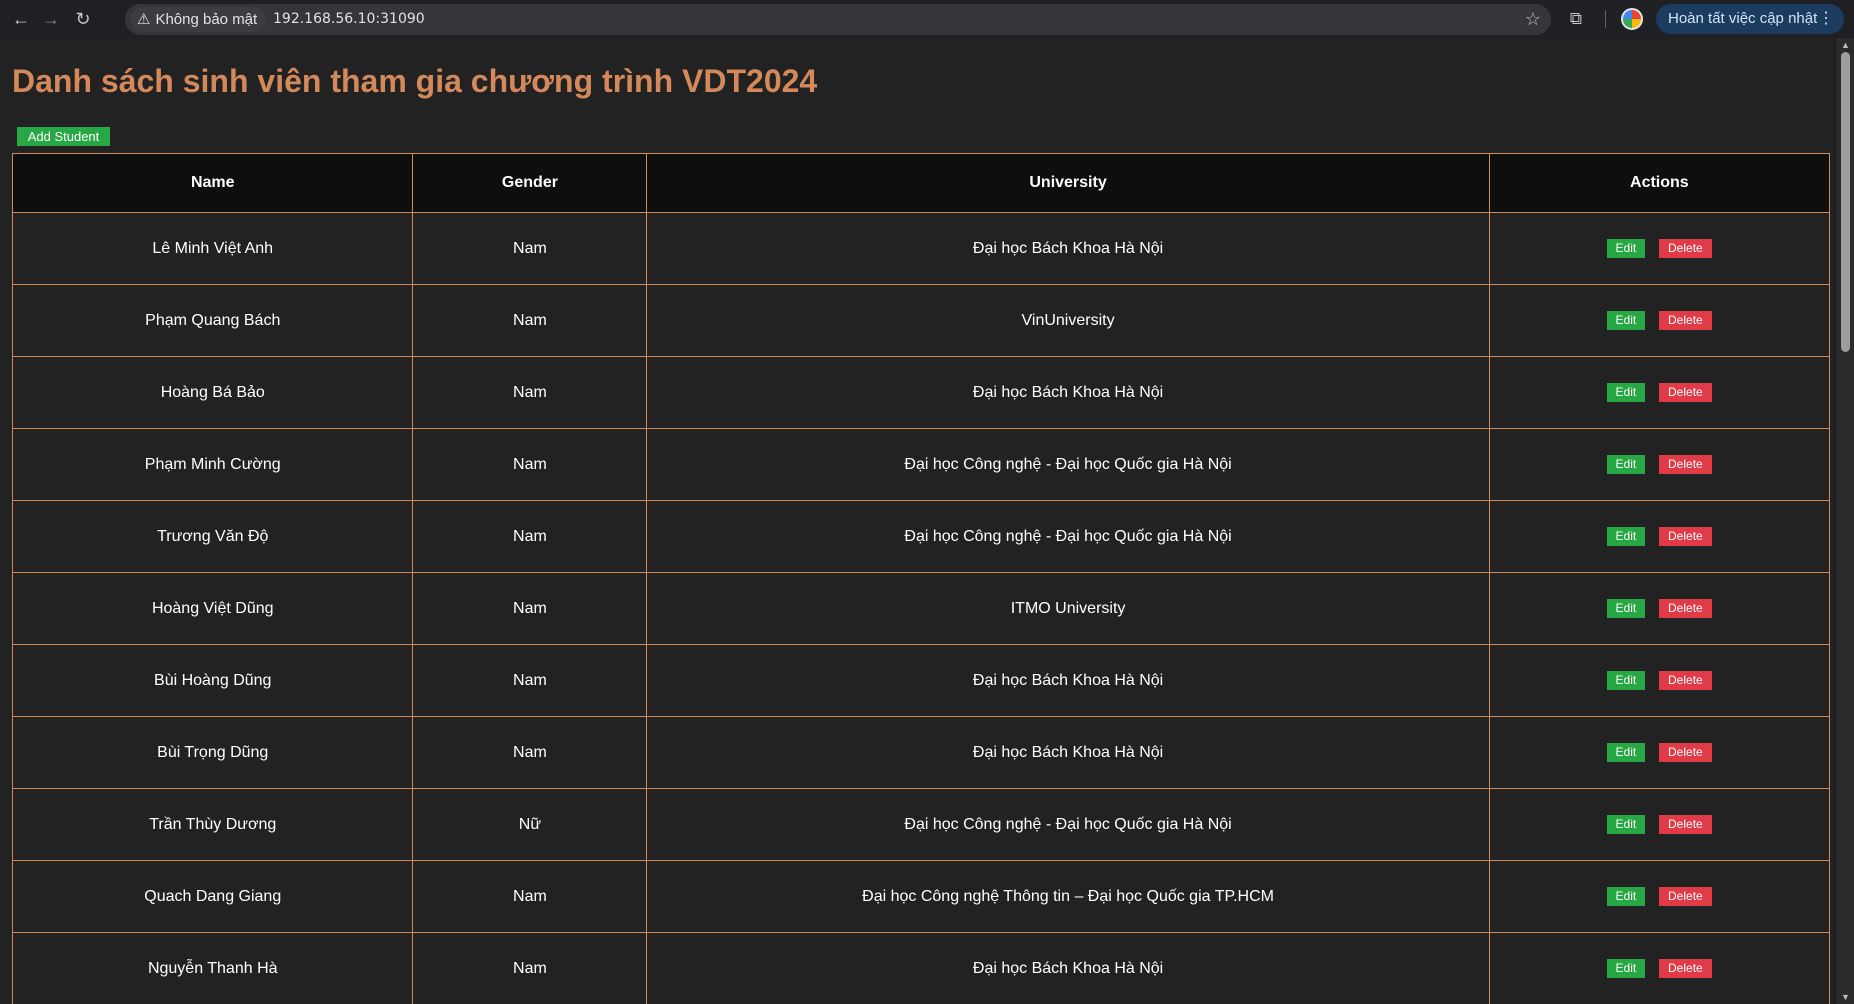  What do you see at coordinates (838, 19) in the screenshot?
I see `address-bar: ⚠ Không bảo mật 192.168.56.10:31090 ☆` at bounding box center [838, 19].